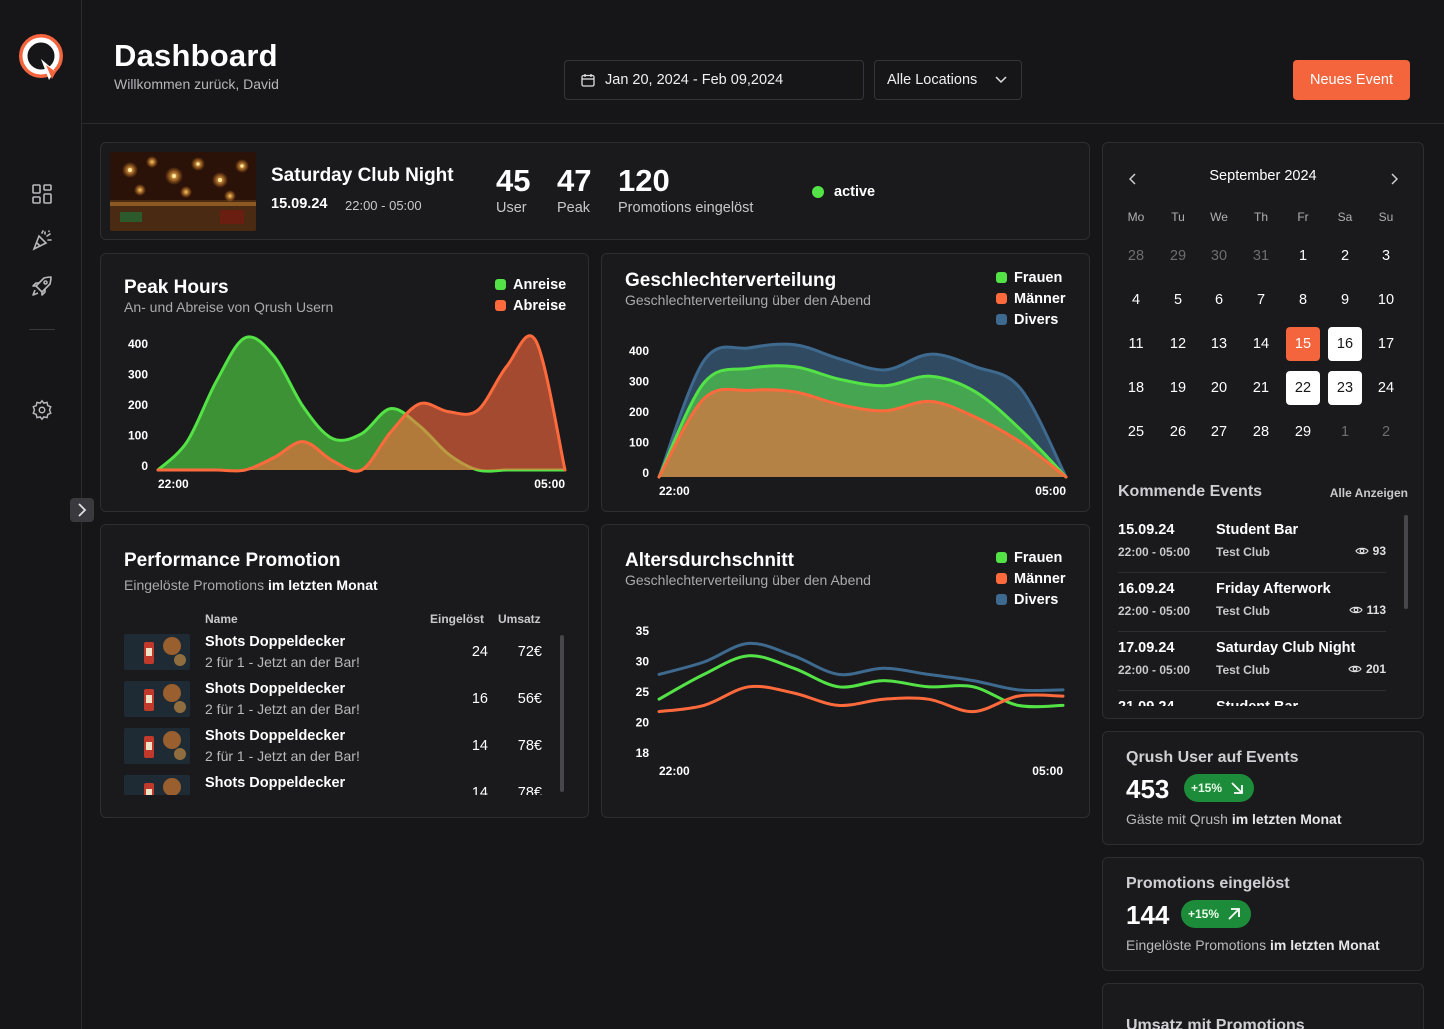 The width and height of the screenshot is (1444, 1029). I want to click on calendar-day: 15, so click(1303, 344).